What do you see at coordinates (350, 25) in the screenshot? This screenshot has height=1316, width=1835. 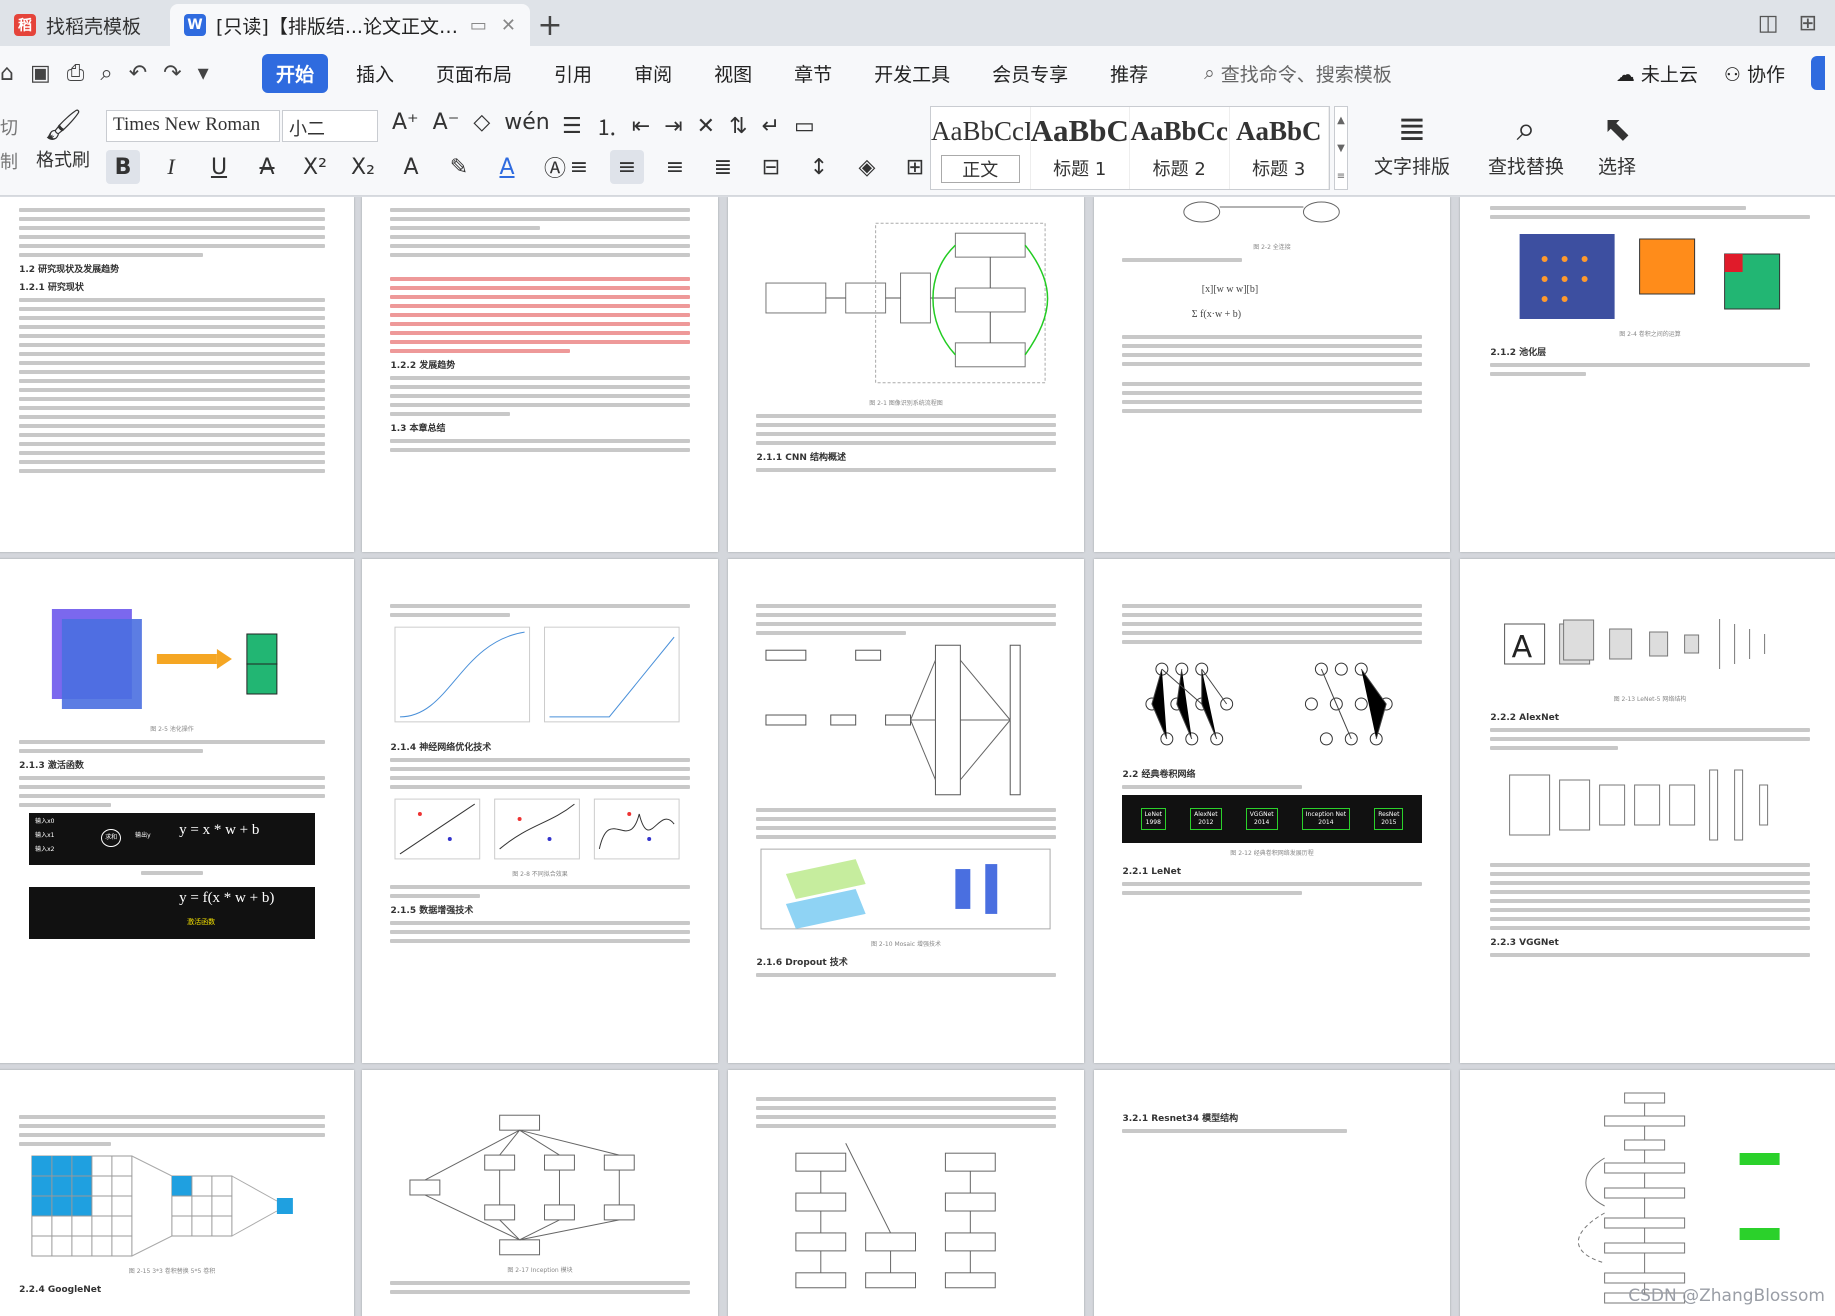 I see `tab-document: W [只读]【排版结...论文正文3.22 ▭ ✕` at bounding box center [350, 25].